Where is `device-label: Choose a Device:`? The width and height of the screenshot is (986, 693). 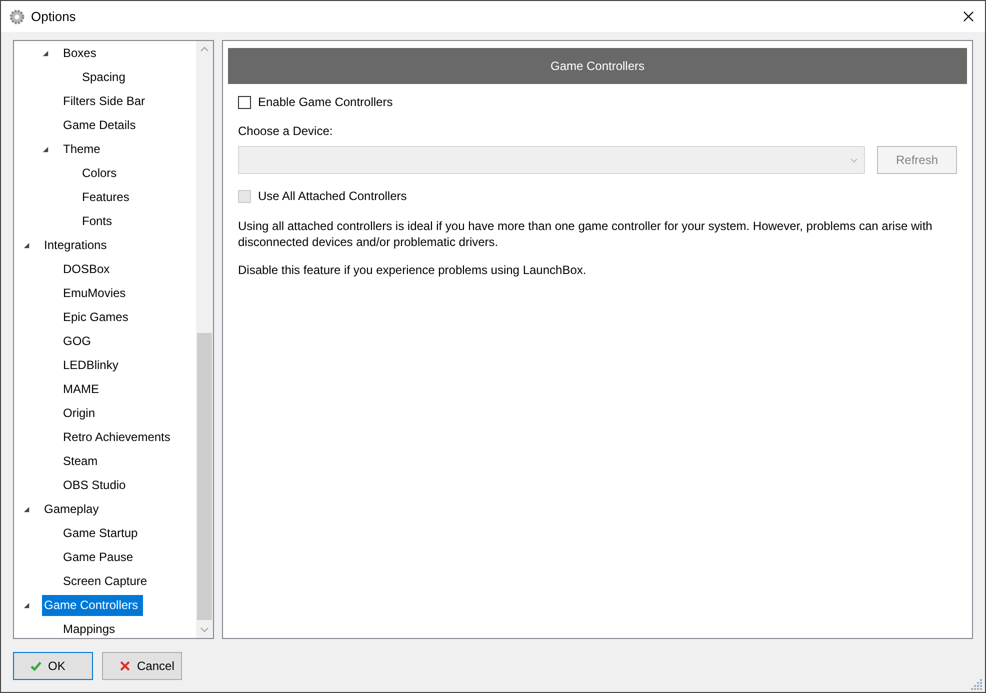
device-label: Choose a Device: is located at coordinates (286, 132).